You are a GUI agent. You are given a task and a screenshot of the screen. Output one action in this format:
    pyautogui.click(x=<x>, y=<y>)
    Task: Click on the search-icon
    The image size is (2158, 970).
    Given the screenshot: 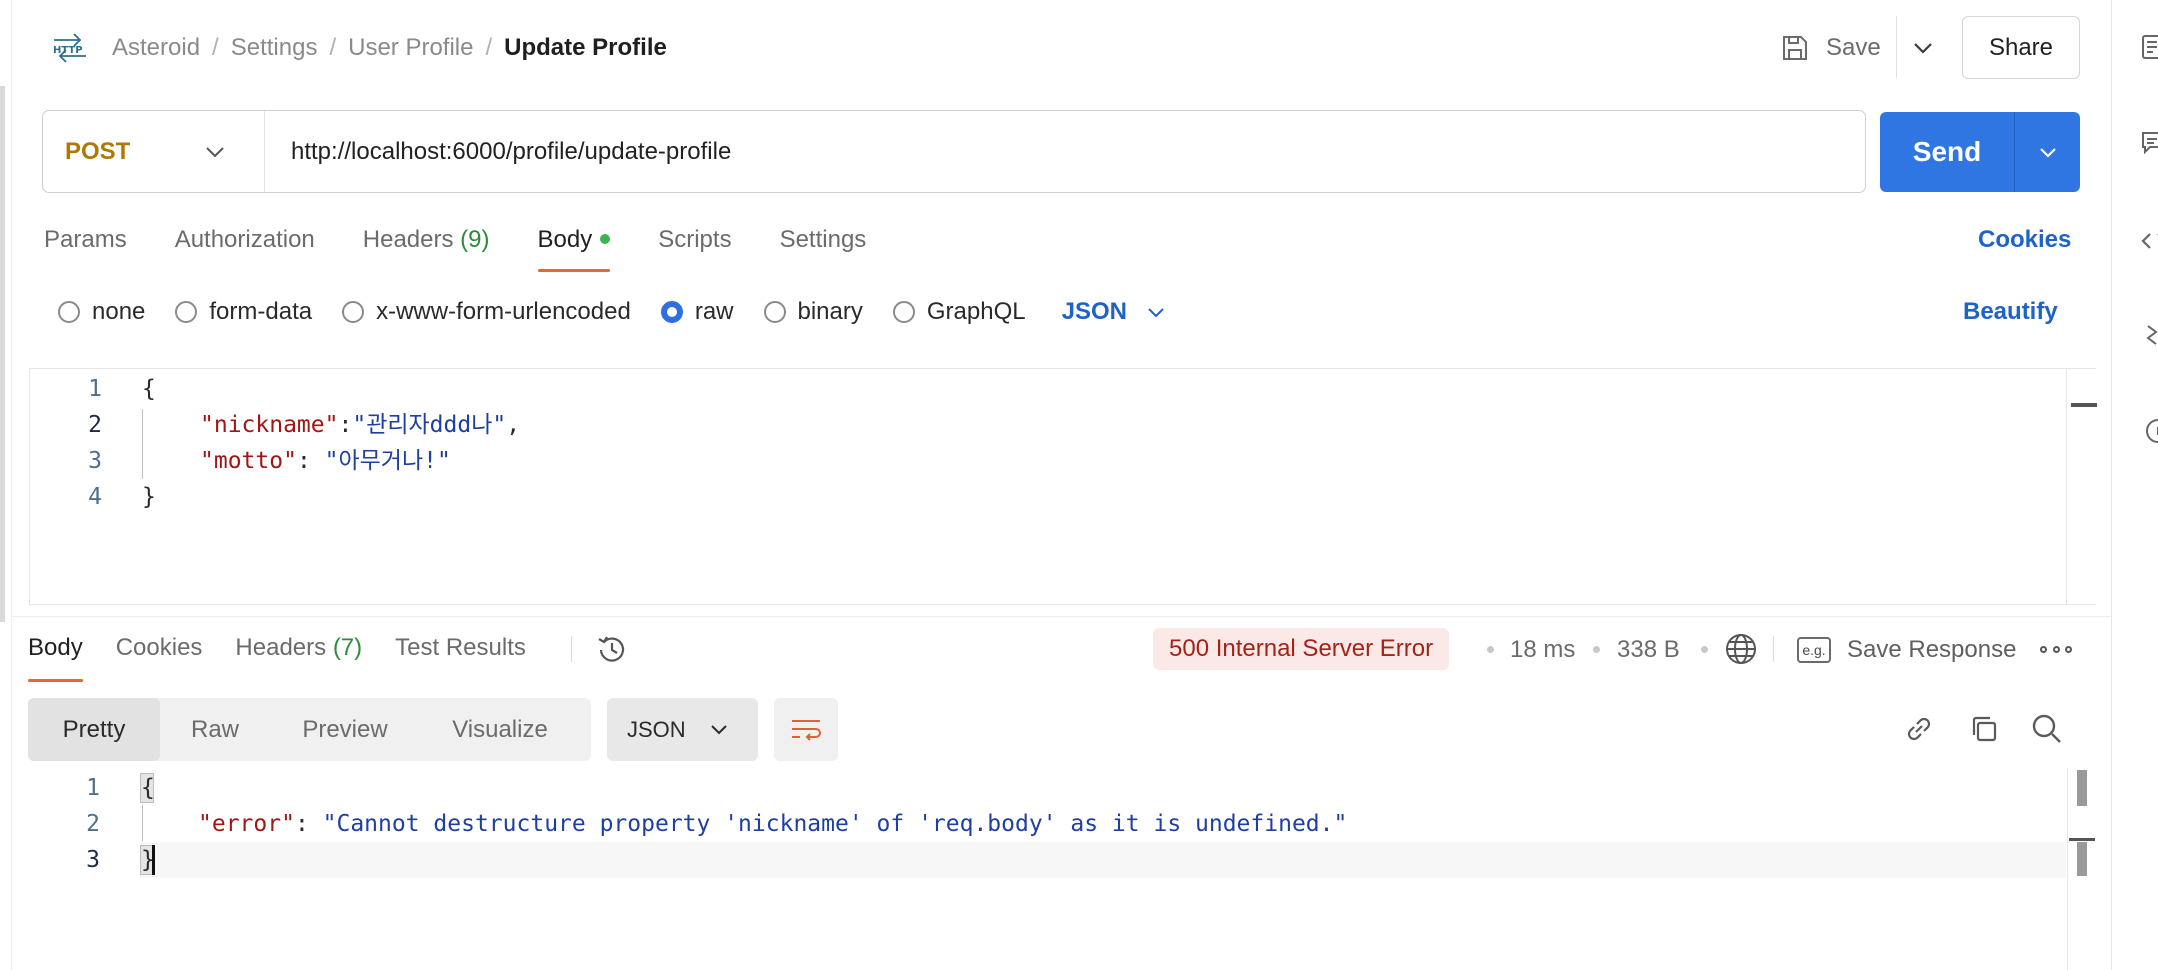 What is the action you would take?
    pyautogui.click(x=2047, y=729)
    